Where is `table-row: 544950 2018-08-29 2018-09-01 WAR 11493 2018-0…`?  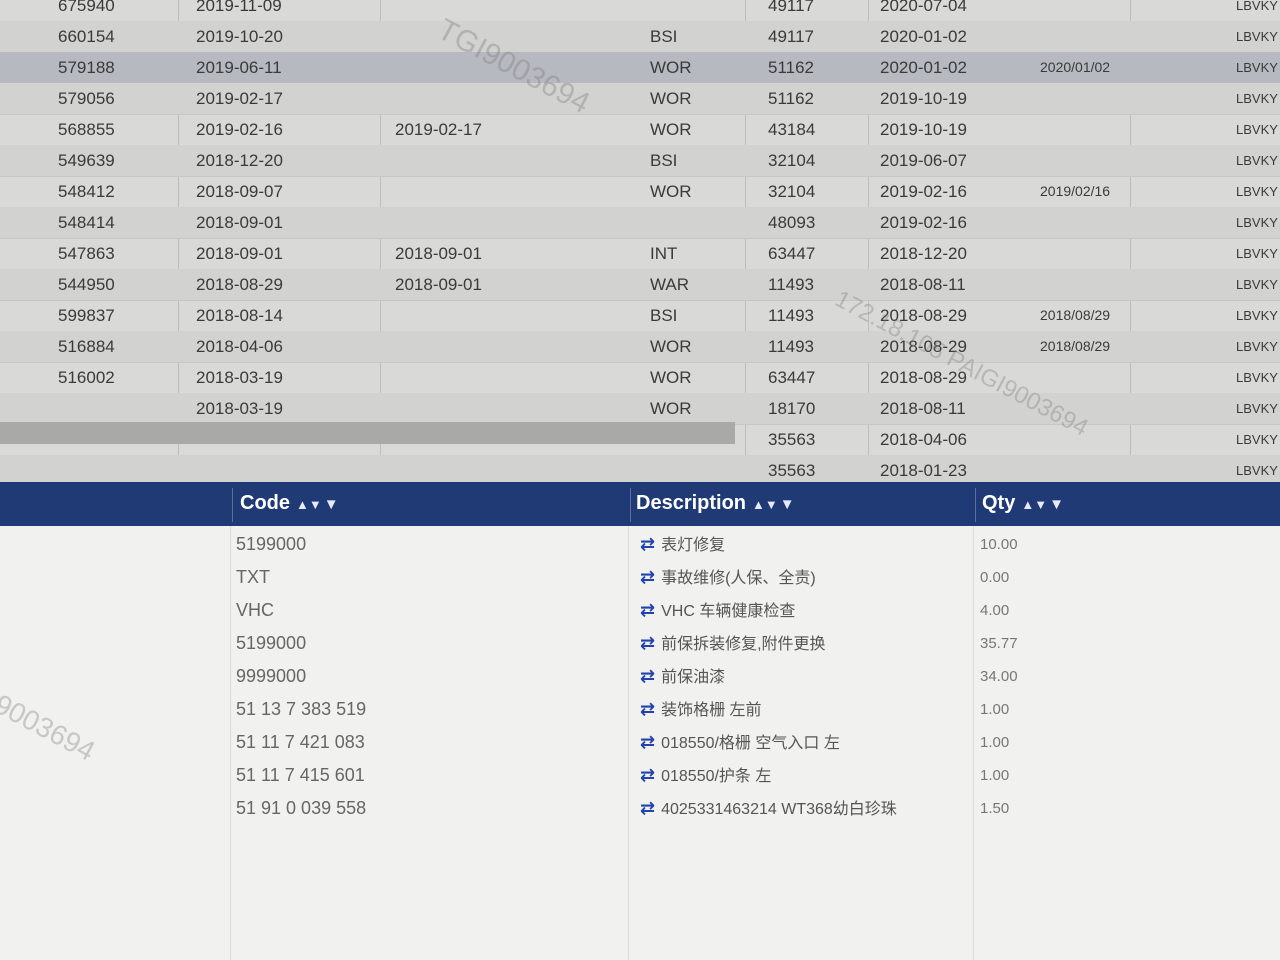
table-row: 544950 2018-08-29 2018-09-01 WAR 11493 2018-0… is located at coordinates (640, 285).